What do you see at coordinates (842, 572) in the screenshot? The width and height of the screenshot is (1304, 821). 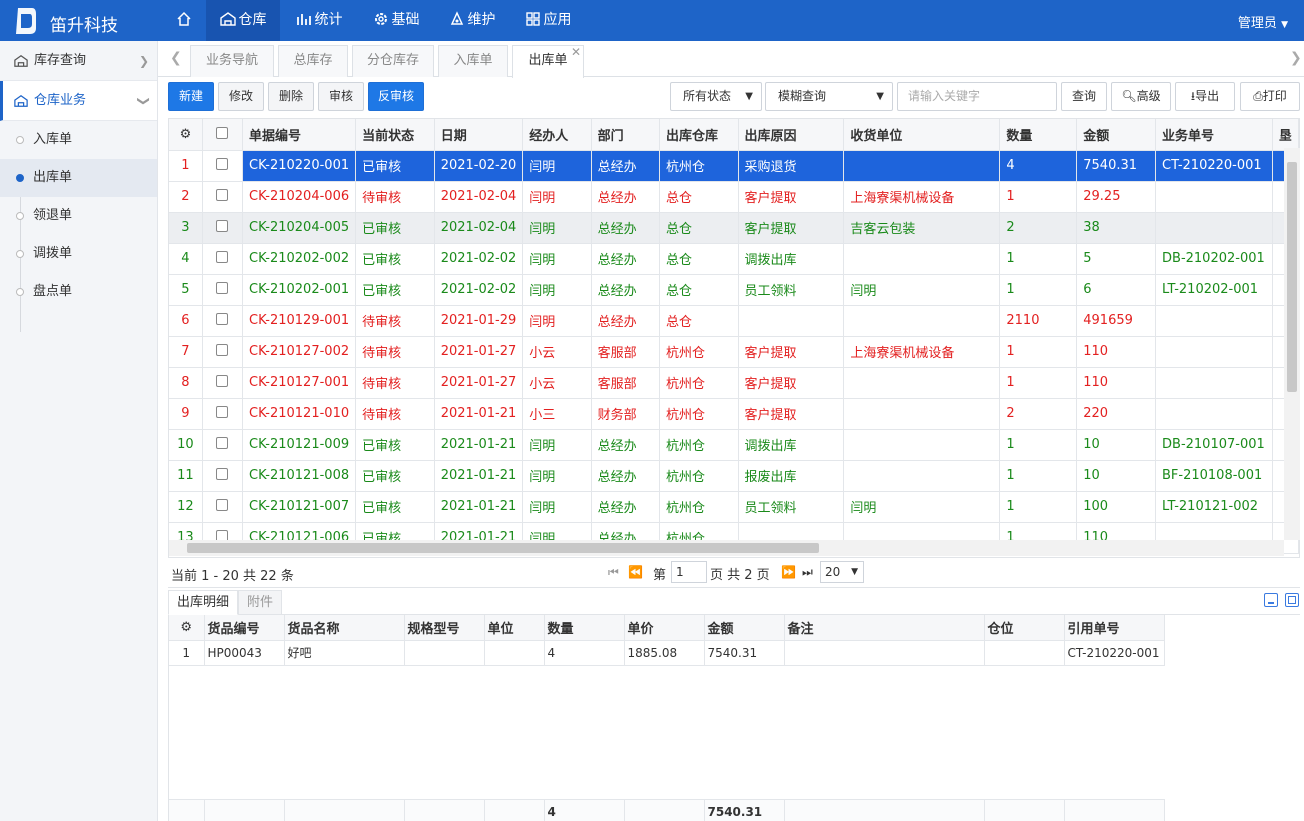 I see `page-size-select: 20 ▼` at bounding box center [842, 572].